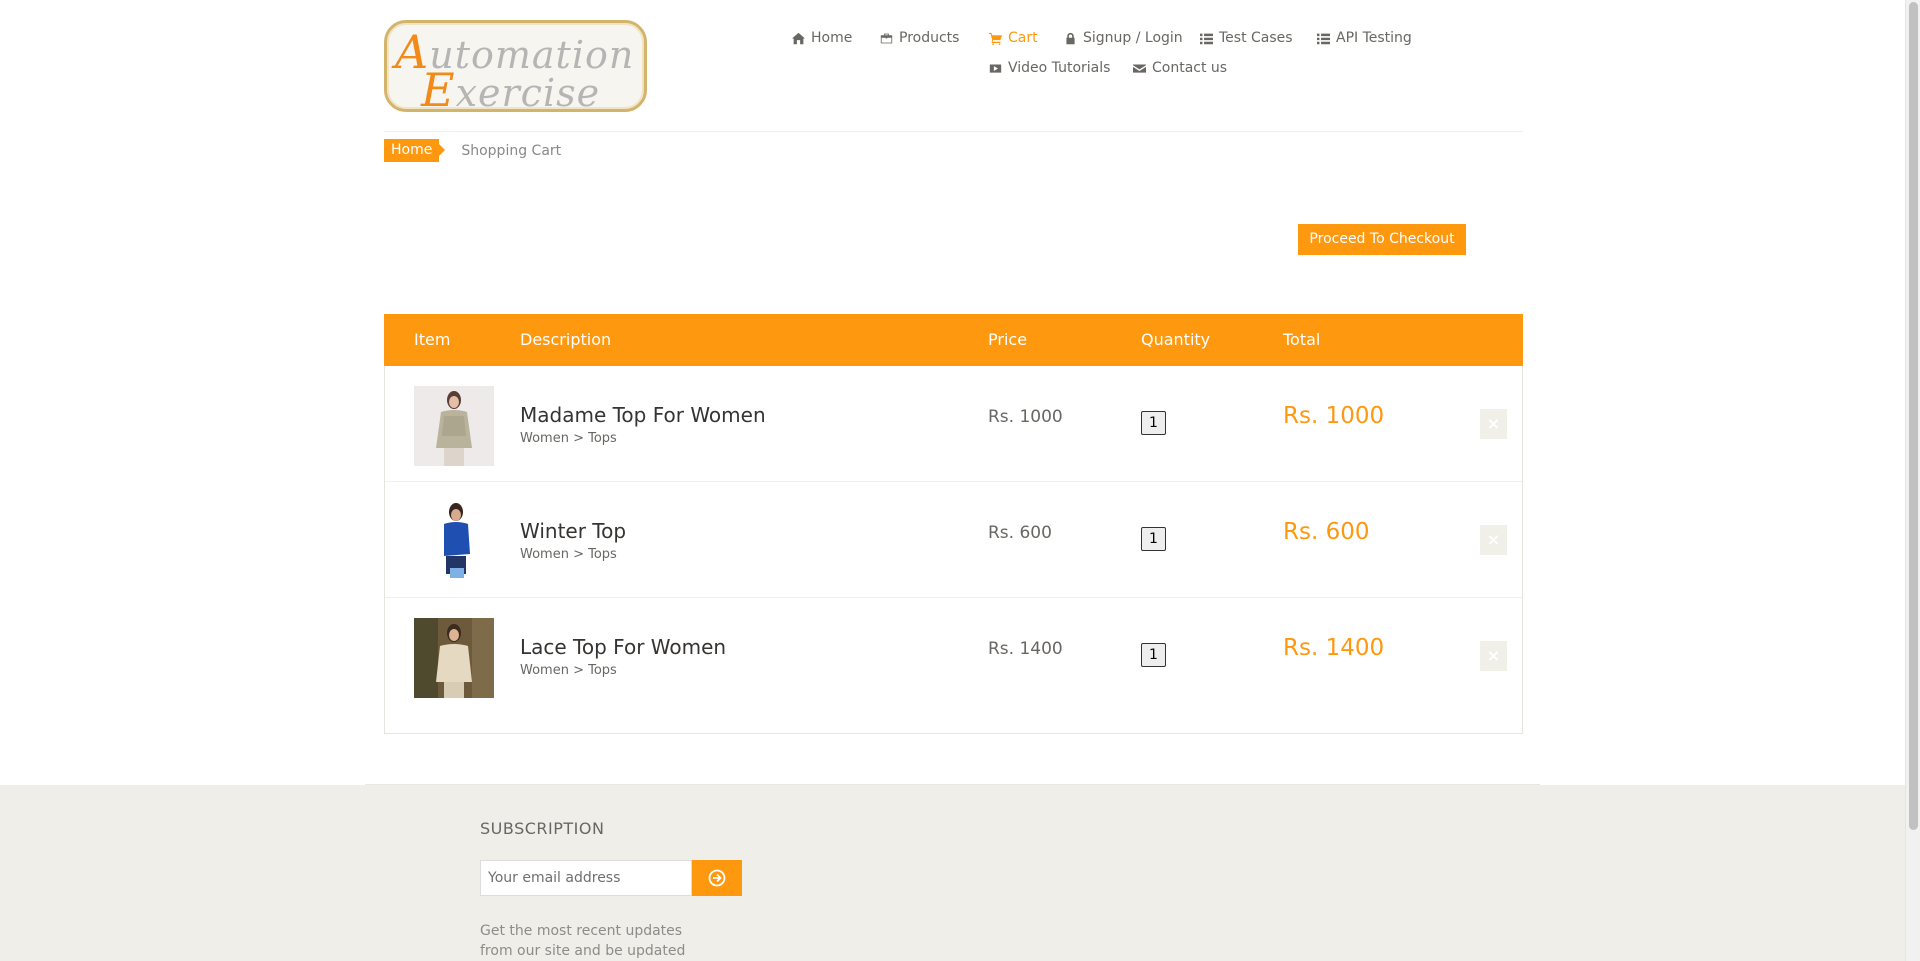 The height and width of the screenshot is (961, 1920). Describe the element at coordinates (798, 38) in the screenshot. I see `home-icon` at that location.